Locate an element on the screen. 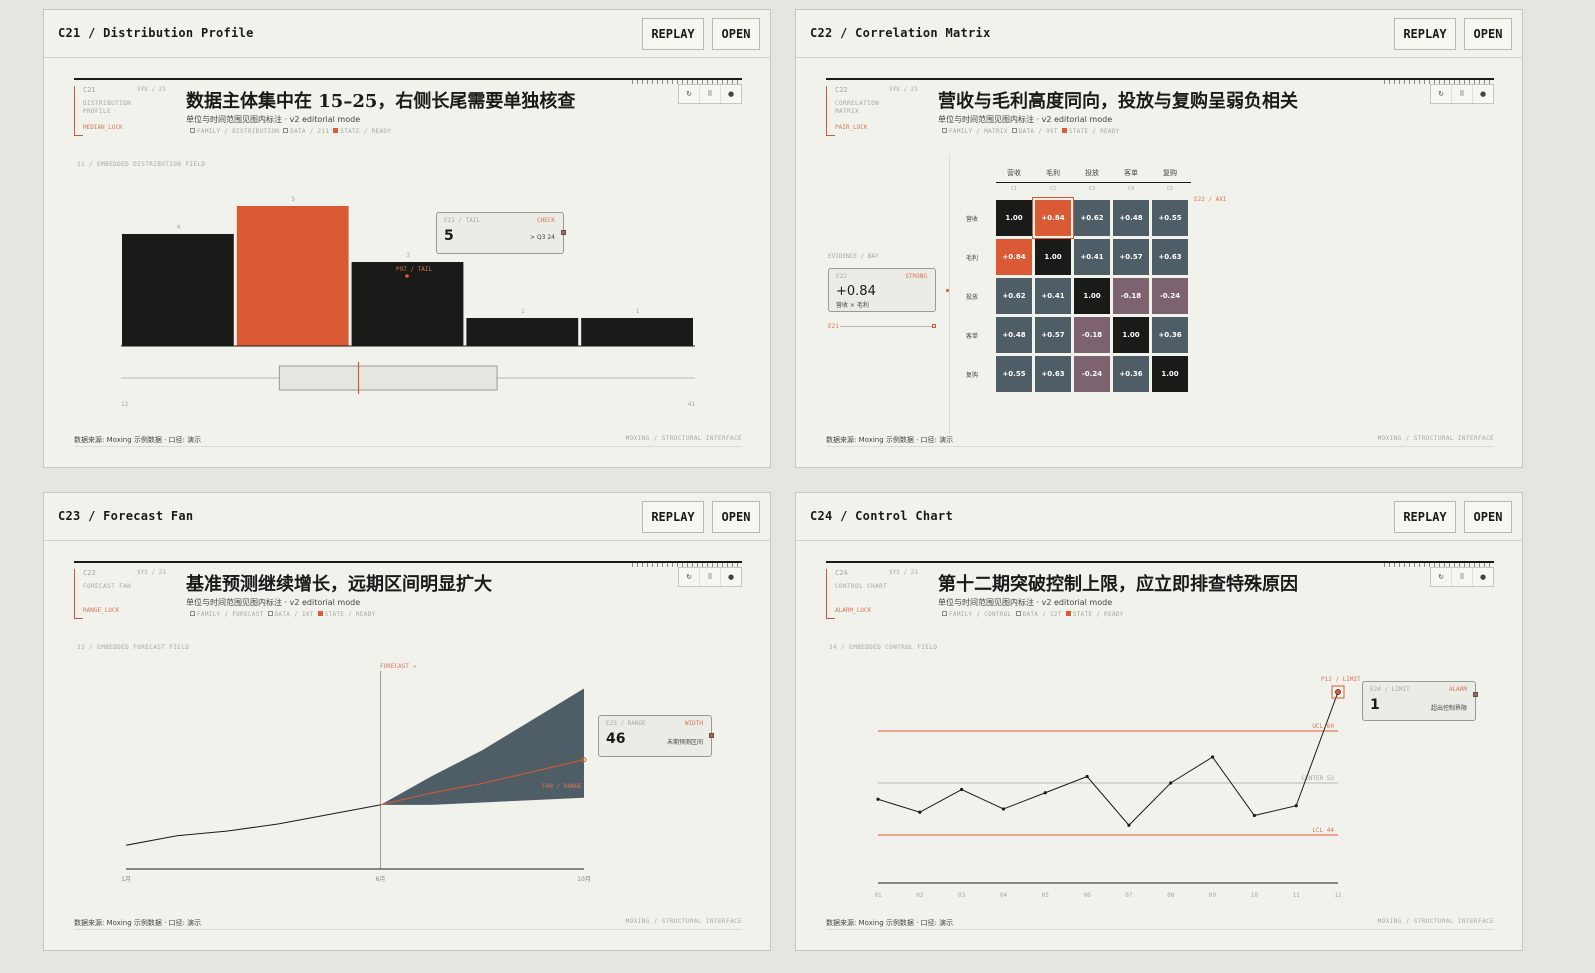 Image resolution: width=1595 pixels, height=973 pixels. tail-callout: E21 / TAIL CHECK 5 > Q3 24 is located at coordinates (501, 233).